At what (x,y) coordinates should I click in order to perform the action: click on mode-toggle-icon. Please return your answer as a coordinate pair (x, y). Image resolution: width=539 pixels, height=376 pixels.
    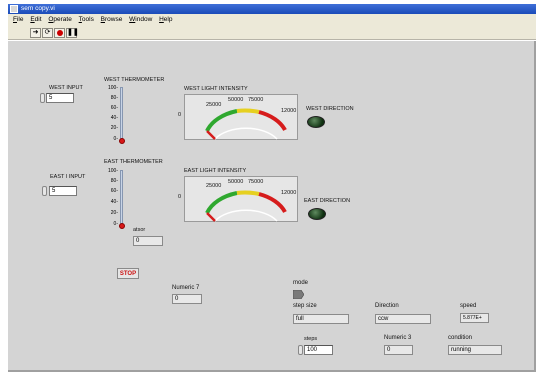
    Looking at the image, I should click on (298, 294).